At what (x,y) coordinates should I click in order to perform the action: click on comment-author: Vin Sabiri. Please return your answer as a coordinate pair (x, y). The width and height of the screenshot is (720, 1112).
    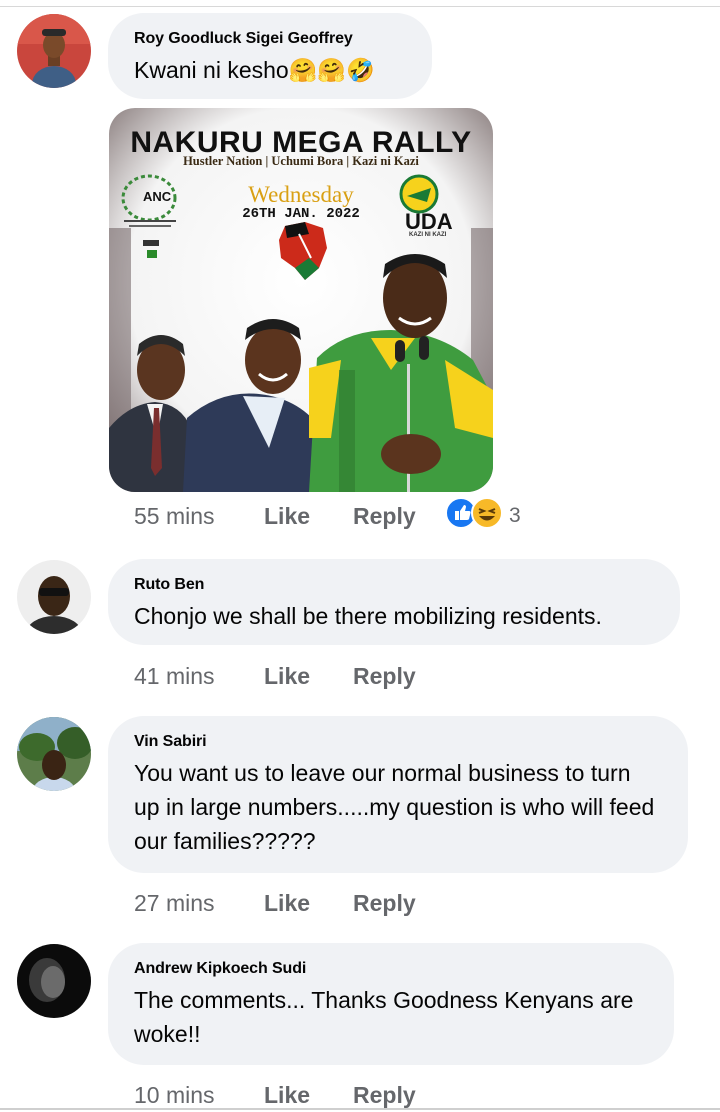
    Looking at the image, I should click on (398, 742).